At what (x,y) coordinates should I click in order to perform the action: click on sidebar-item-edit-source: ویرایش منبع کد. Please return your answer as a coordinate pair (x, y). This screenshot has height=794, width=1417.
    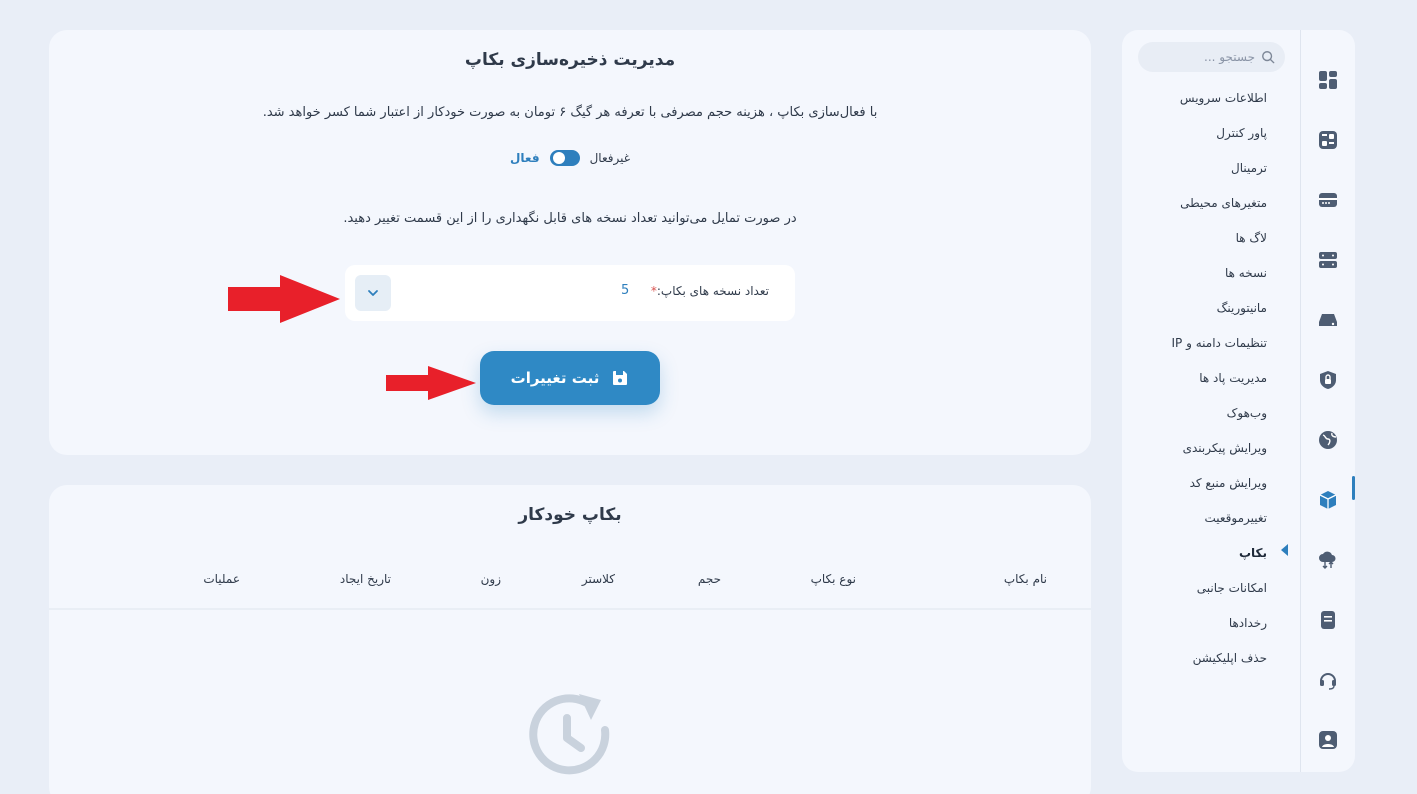
    Looking at the image, I should click on (1205, 482).